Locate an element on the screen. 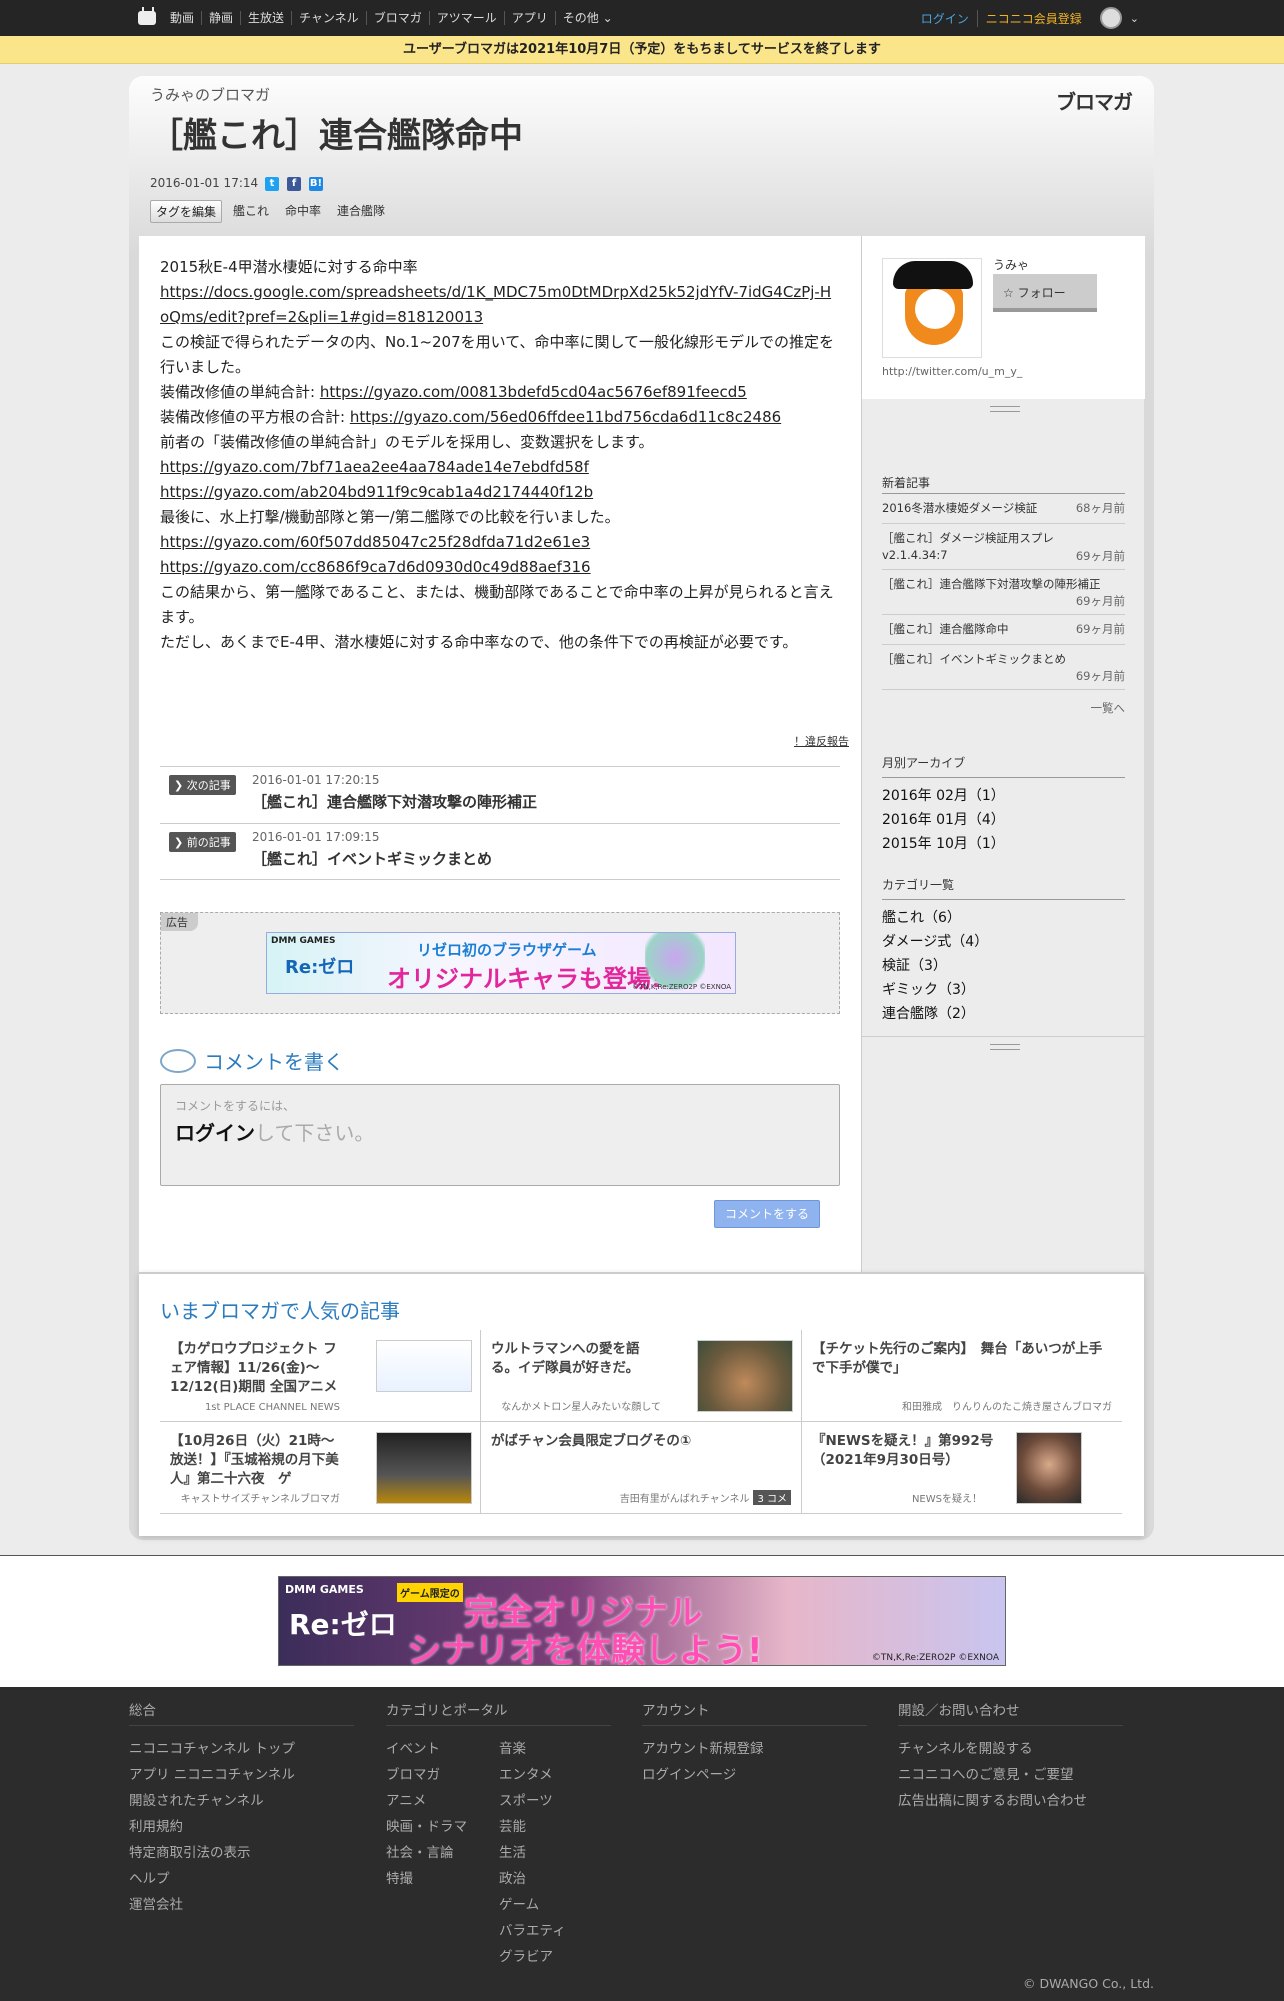 The image size is (1284, 2001). ad-copyright: ©TN,K,Re:ZERO2P ©EXNOA is located at coordinates (681, 987).